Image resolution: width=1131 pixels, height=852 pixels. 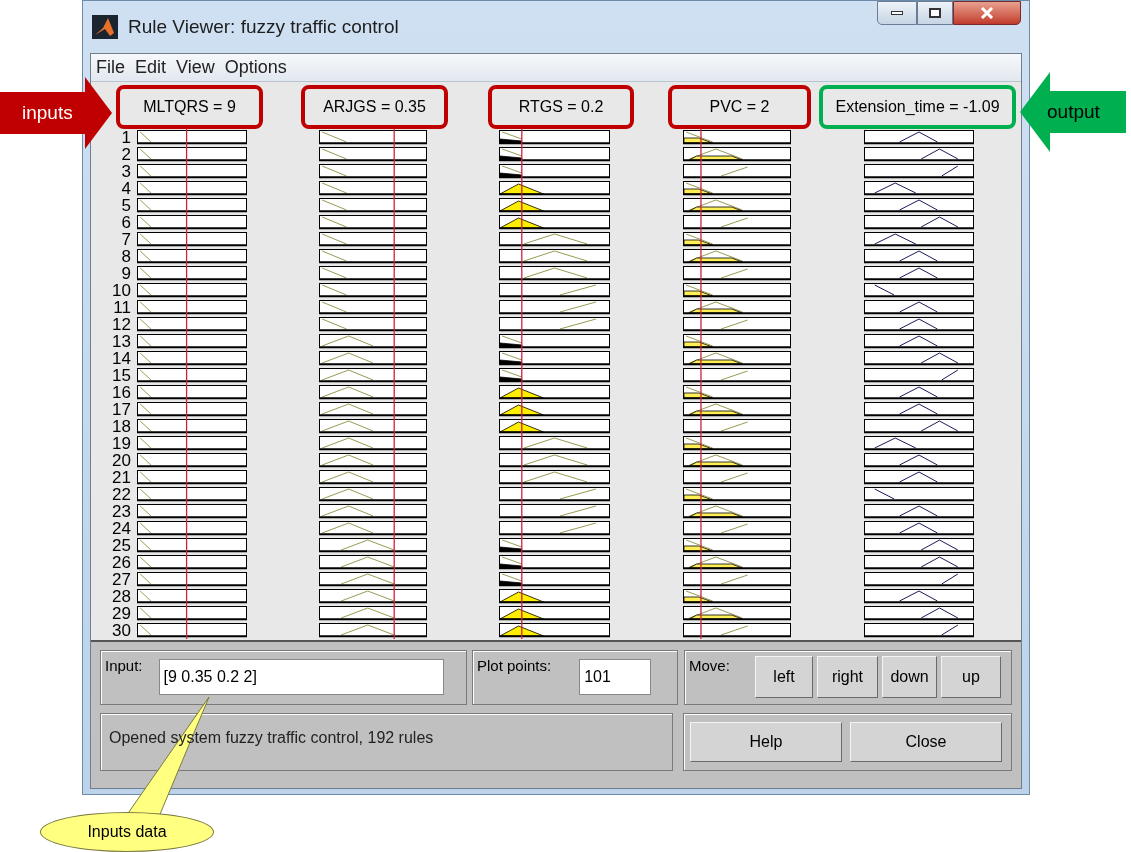 What do you see at coordinates (121, 511) in the screenshot?
I see `rule-number: 23` at bounding box center [121, 511].